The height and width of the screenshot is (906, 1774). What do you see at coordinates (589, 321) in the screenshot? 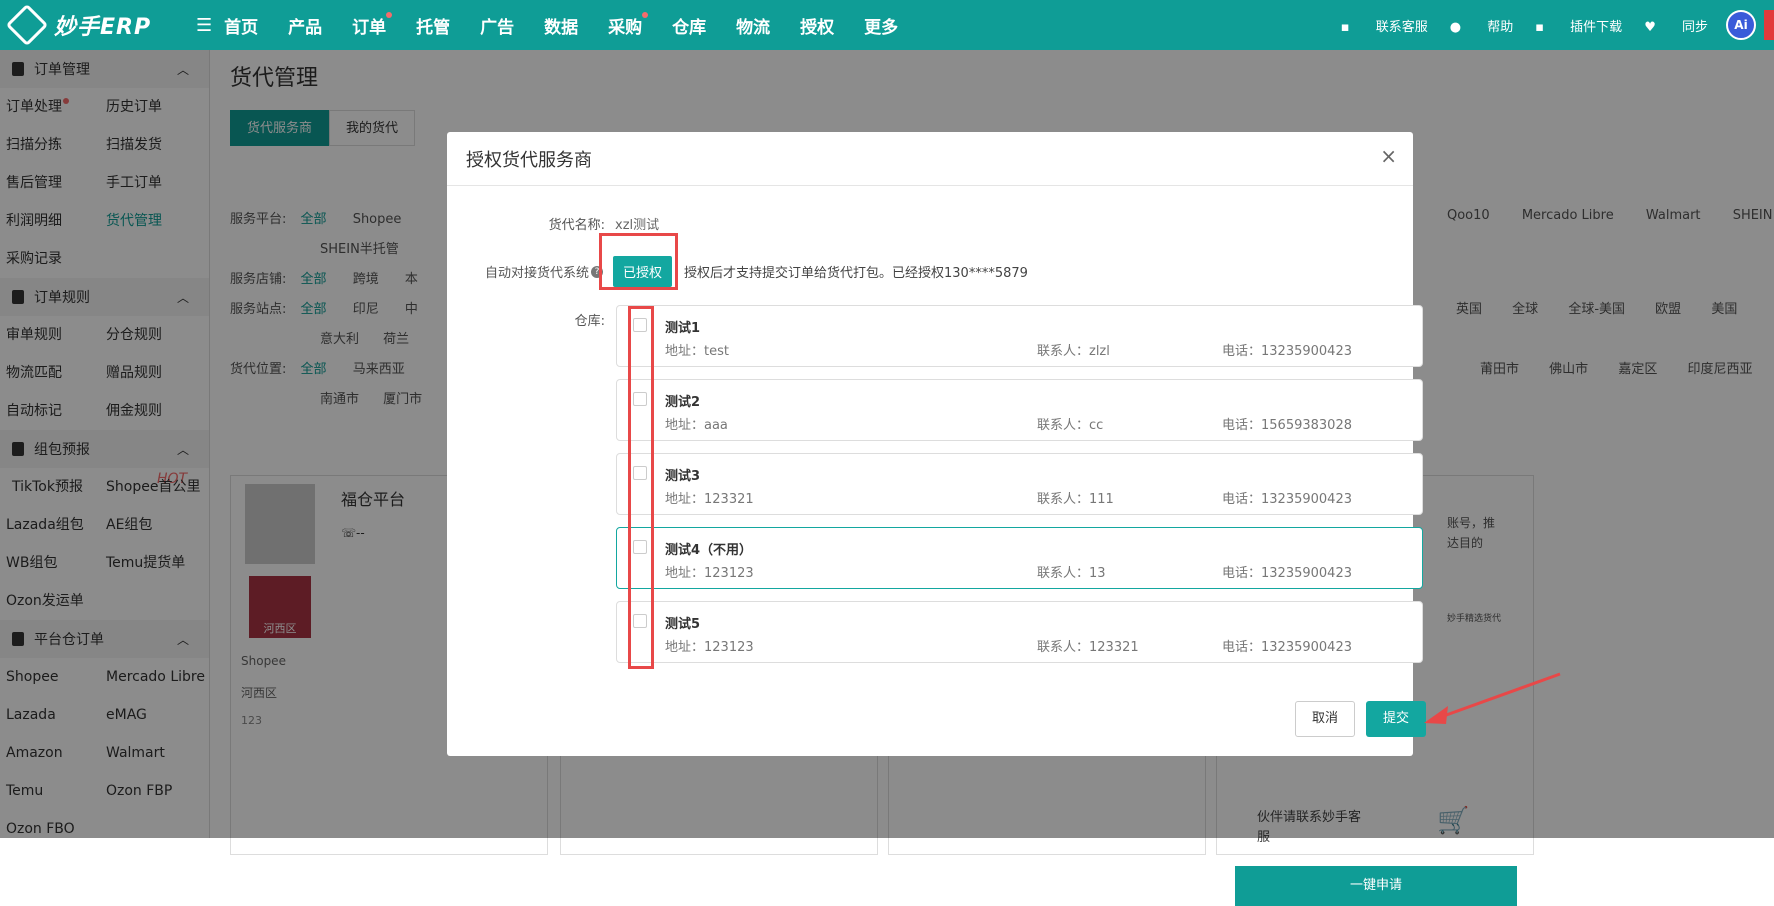
I see `warehouse-label-row: 仓库:` at bounding box center [589, 321].